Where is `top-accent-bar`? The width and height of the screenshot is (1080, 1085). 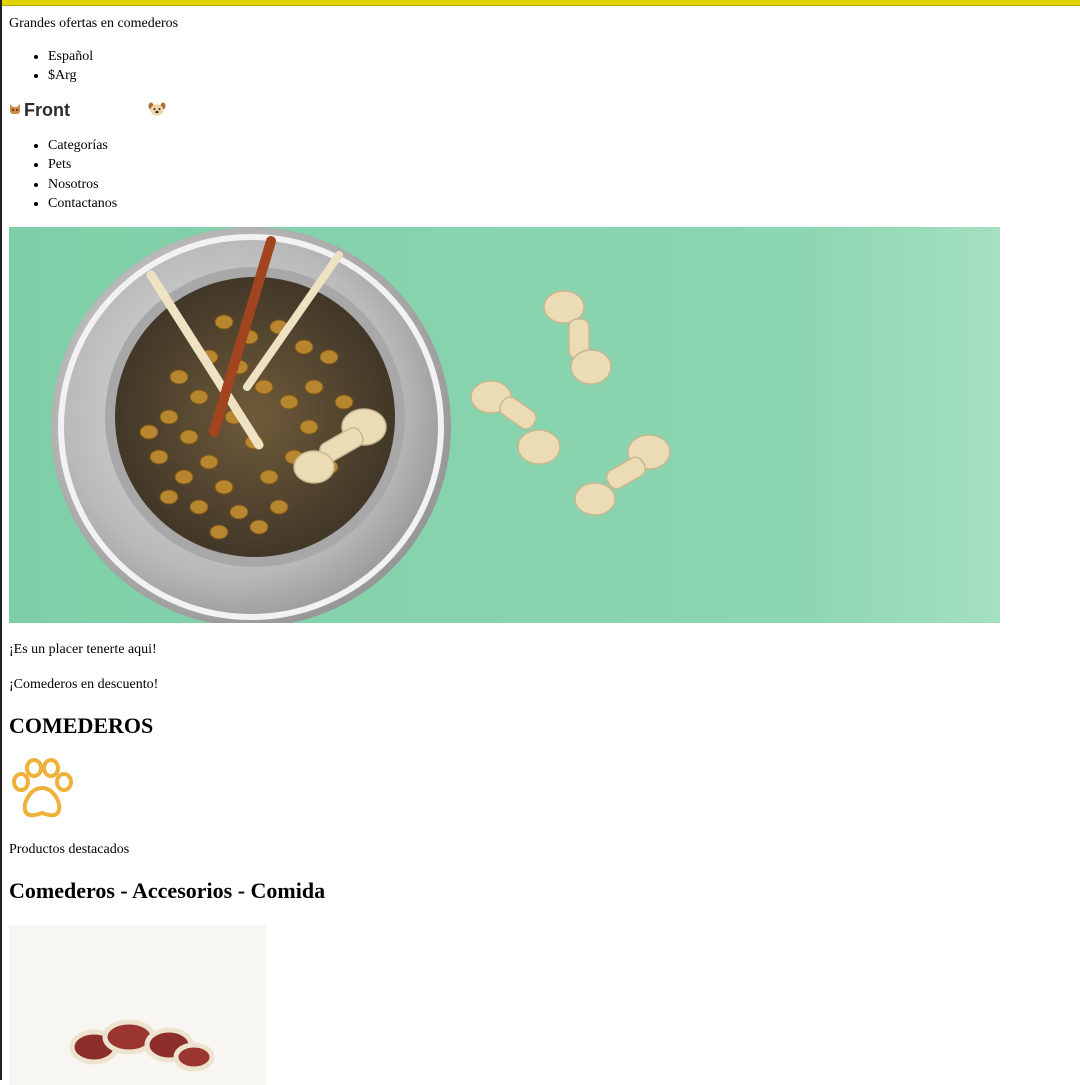
top-accent-bar is located at coordinates (540, 3).